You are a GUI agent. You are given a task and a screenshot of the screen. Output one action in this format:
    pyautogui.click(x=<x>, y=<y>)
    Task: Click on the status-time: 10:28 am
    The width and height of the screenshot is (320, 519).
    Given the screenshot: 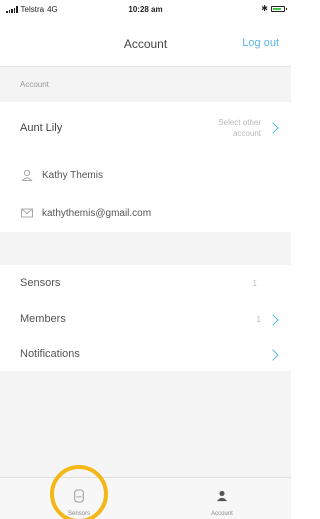 What is the action you would take?
    pyautogui.click(x=145, y=9)
    